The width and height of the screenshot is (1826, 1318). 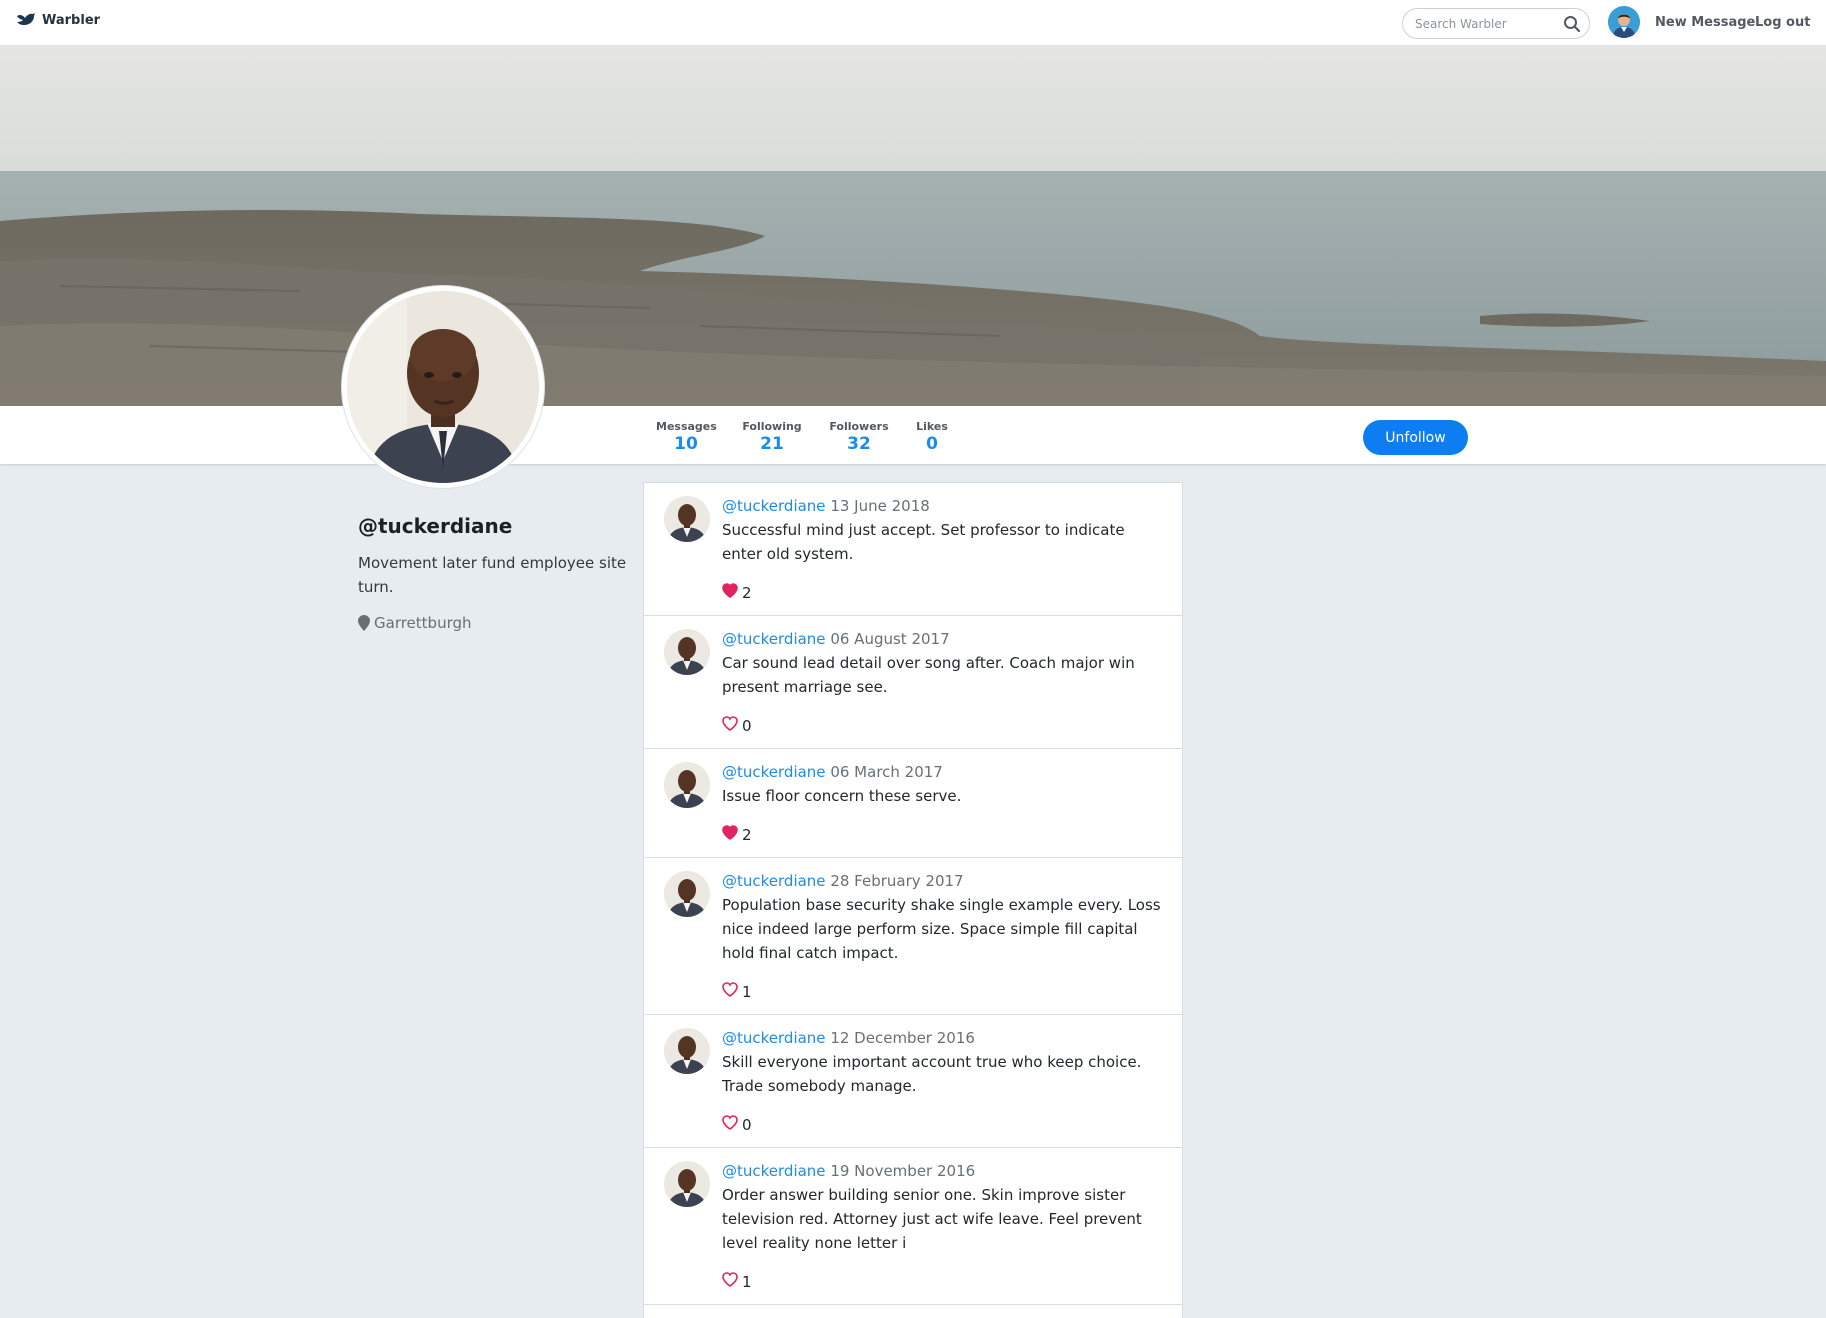 I want to click on current-user-avatar, so click(x=1624, y=22).